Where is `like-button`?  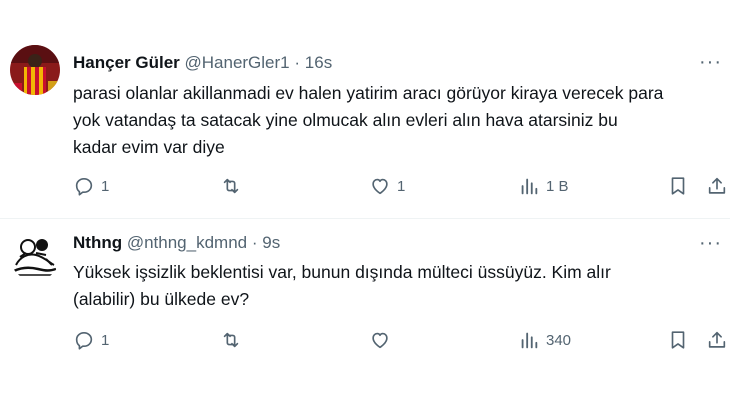 like-button is located at coordinates (383, 340).